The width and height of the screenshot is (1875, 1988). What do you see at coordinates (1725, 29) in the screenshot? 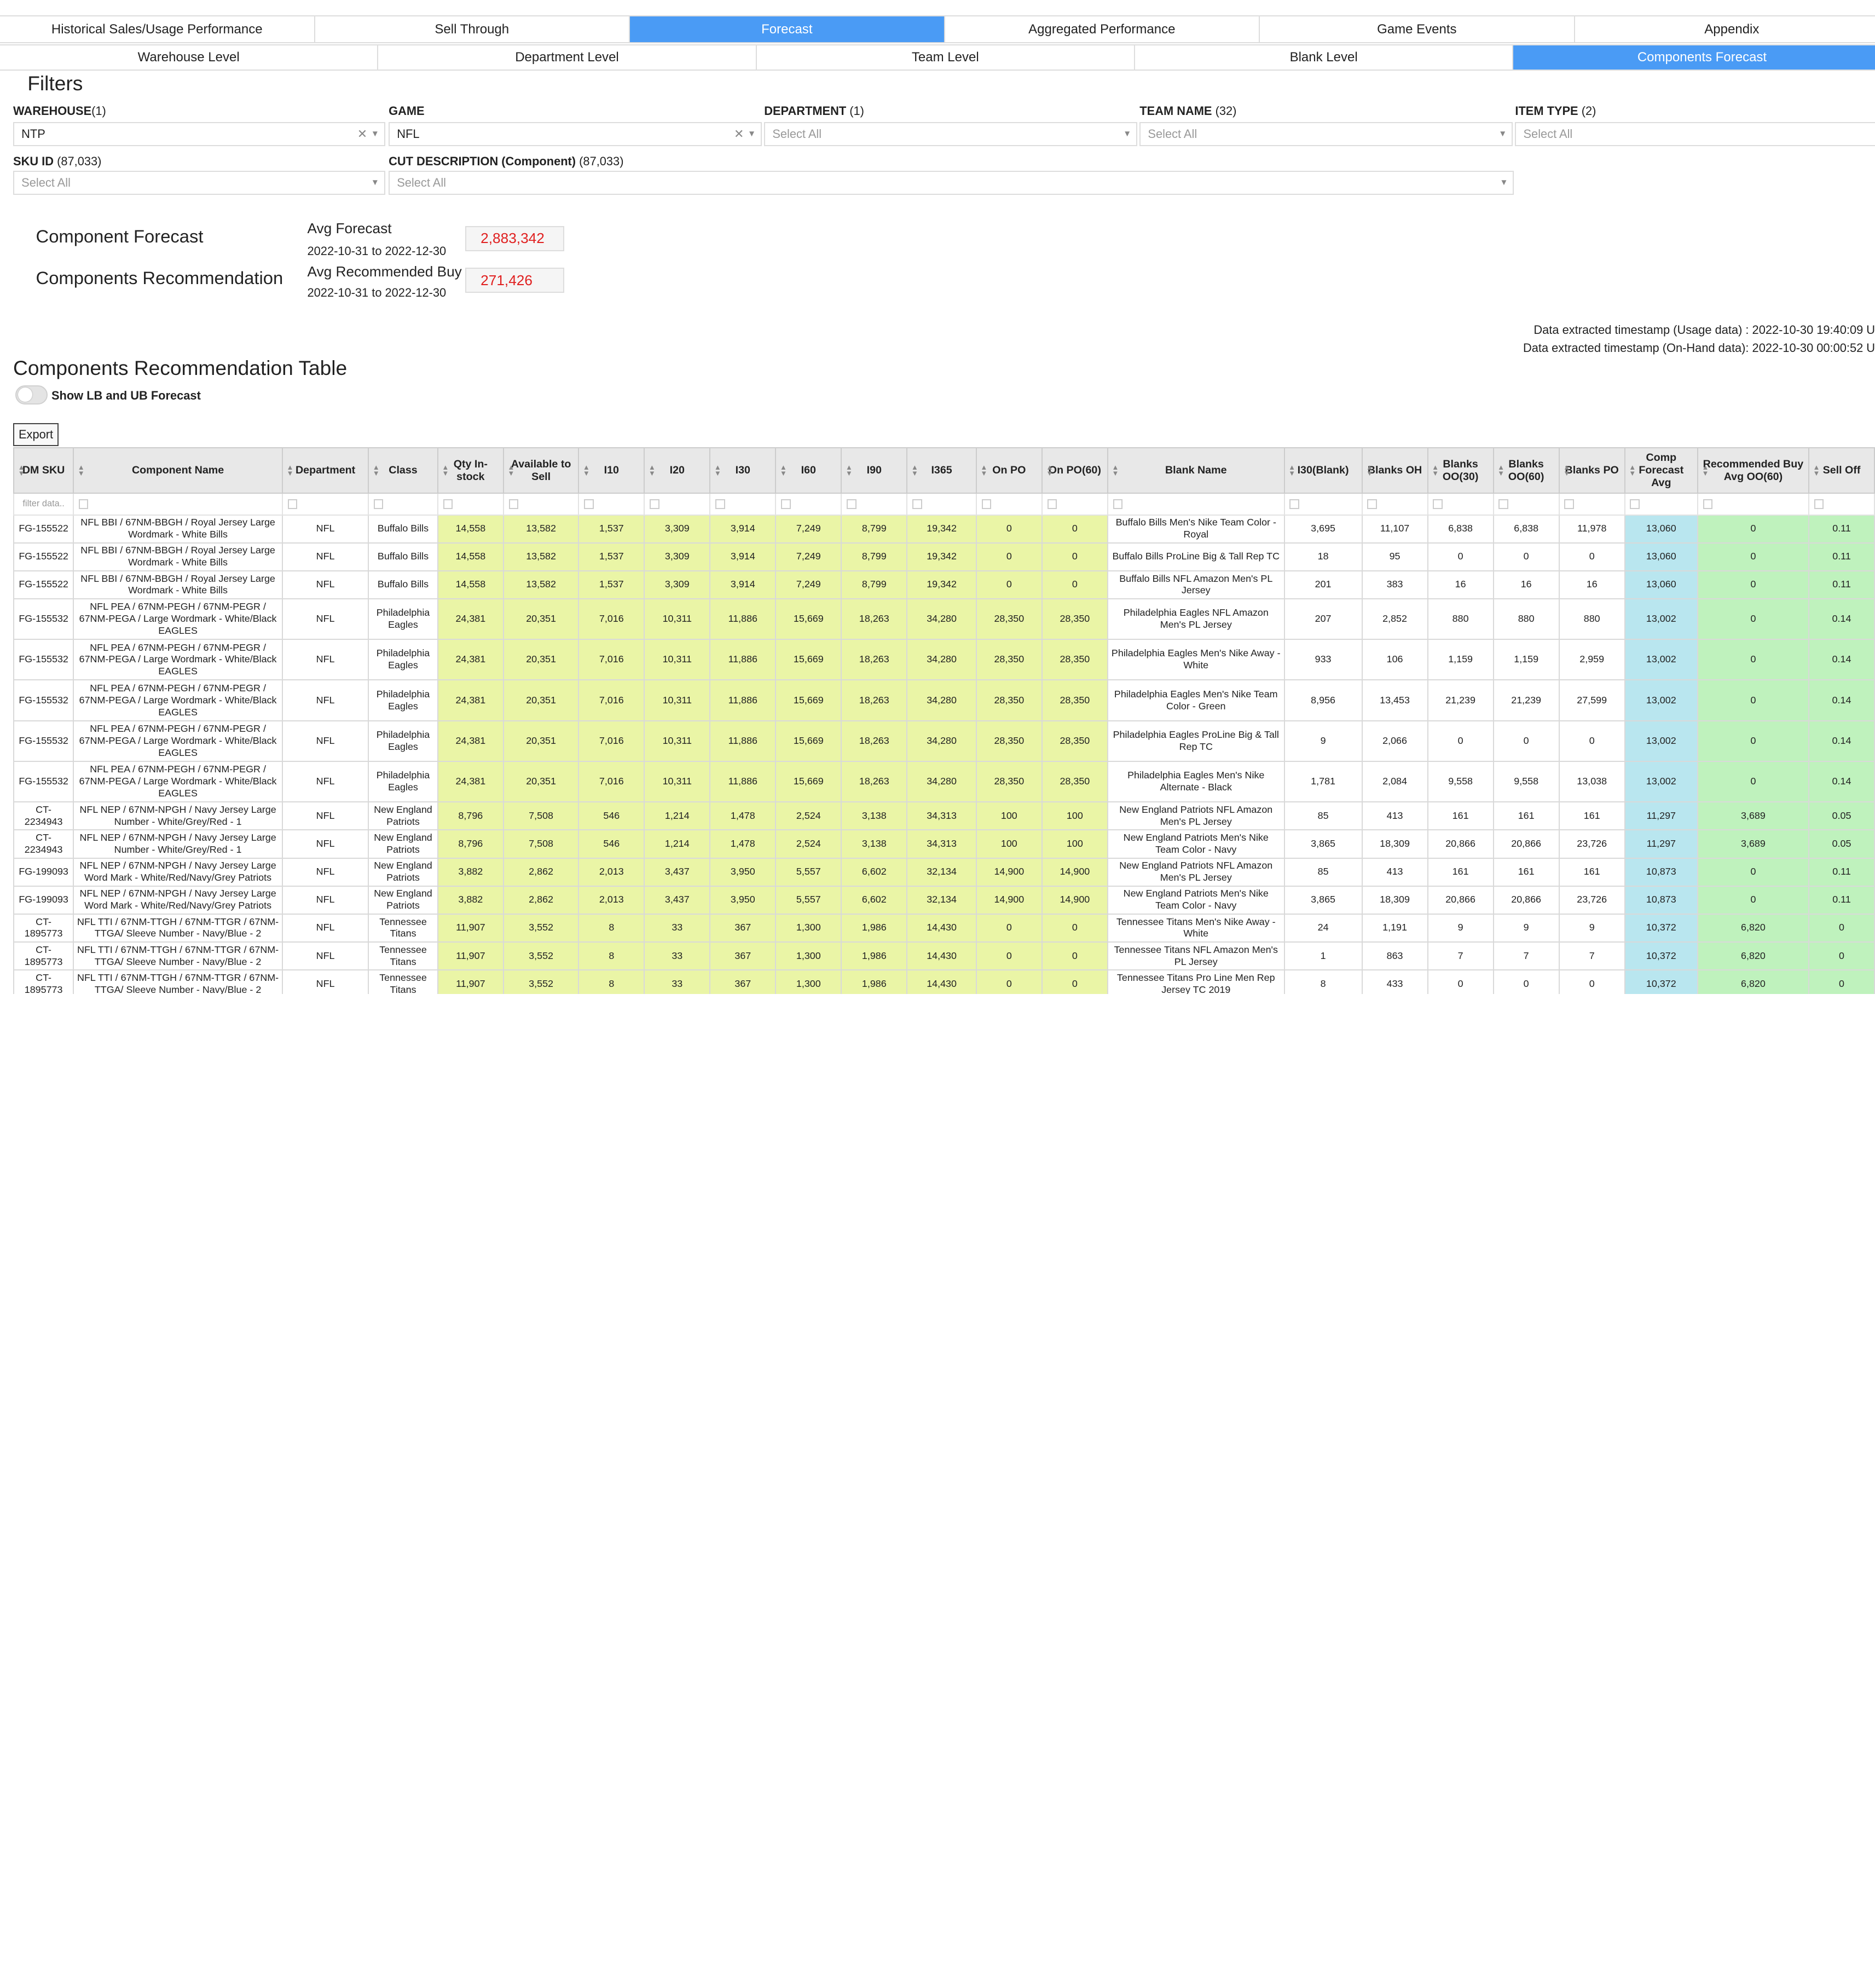
I see `tab-appendix: Appendix` at bounding box center [1725, 29].